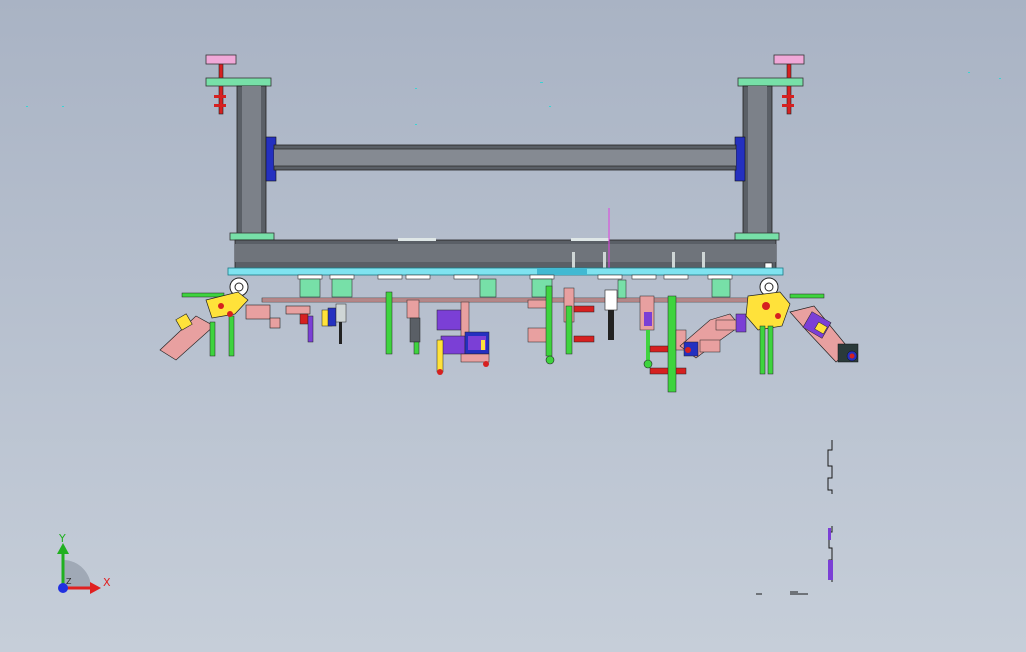 This screenshot has width=1026, height=652. Describe the element at coordinates (794, 517) in the screenshot. I see `profile-fragments` at that location.